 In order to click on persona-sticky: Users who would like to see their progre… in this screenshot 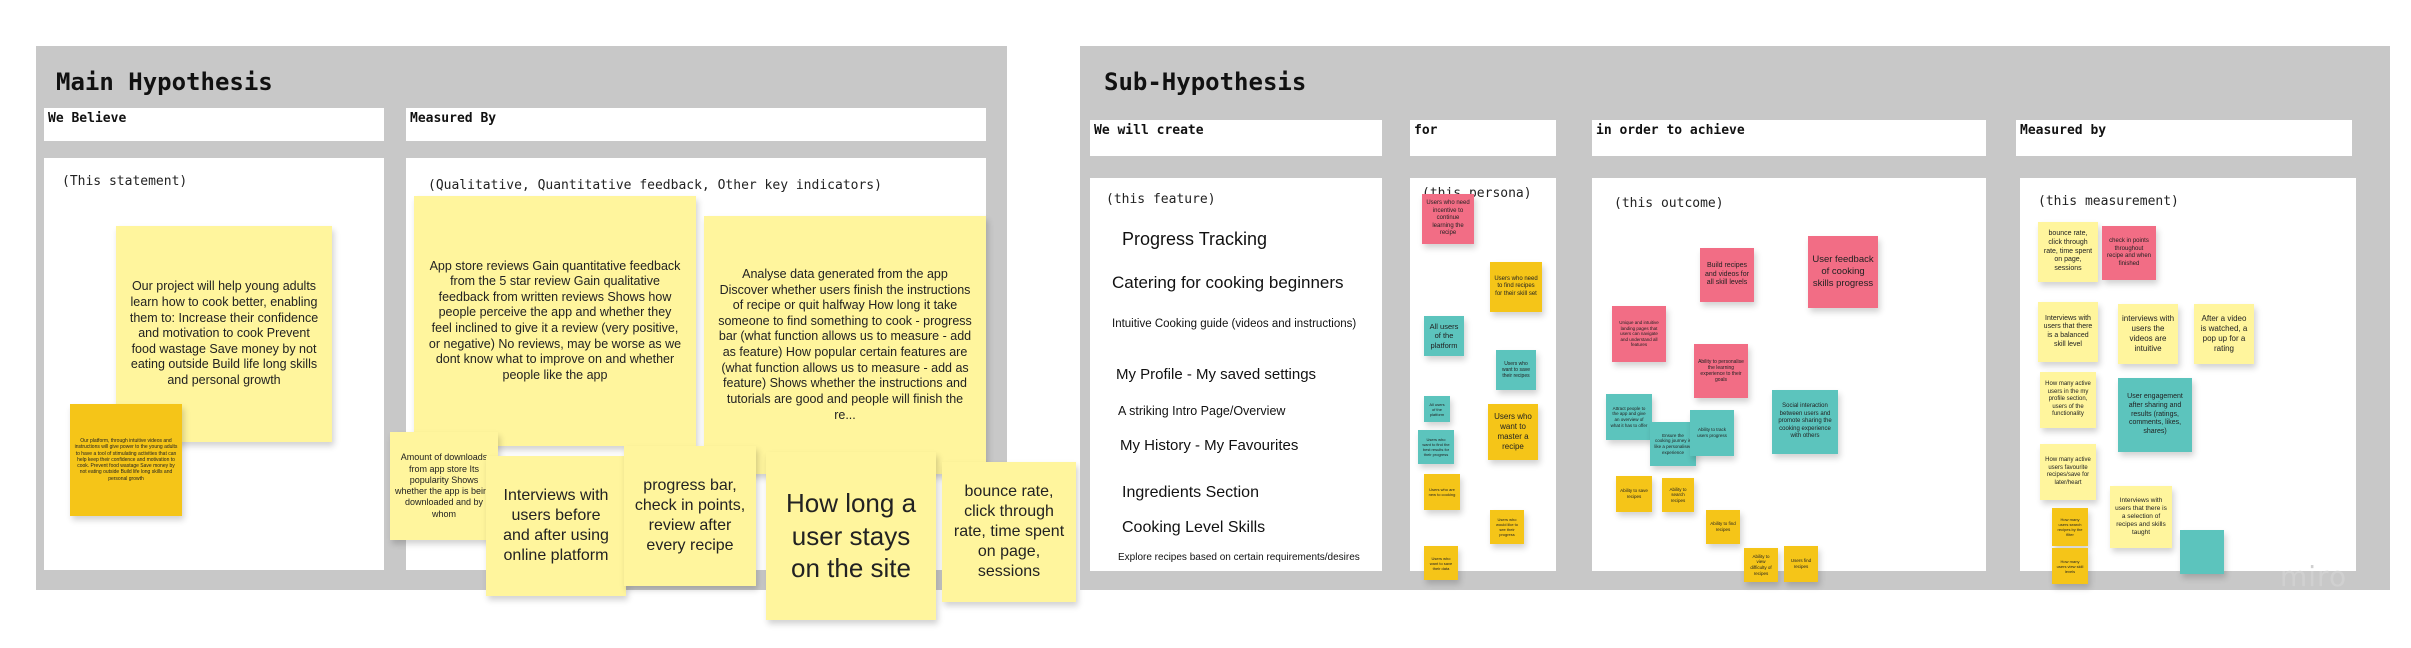, I will do `click(1507, 527)`.